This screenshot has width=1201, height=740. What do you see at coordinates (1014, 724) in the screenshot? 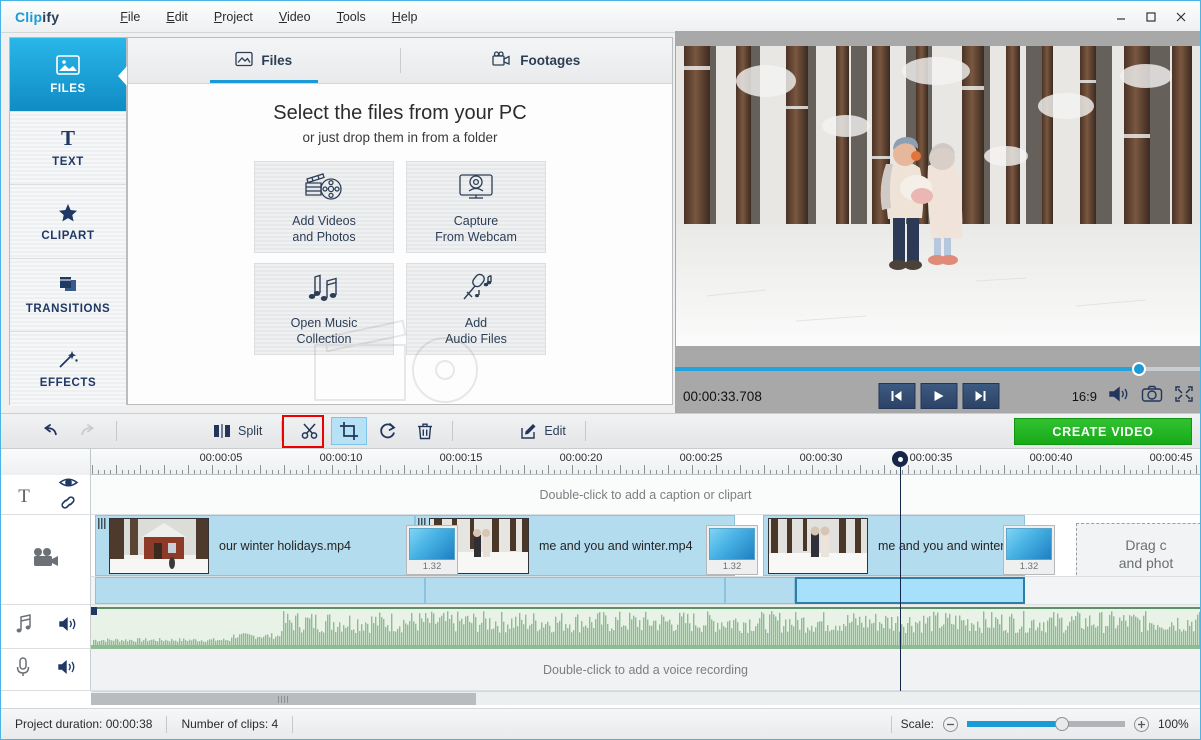
I see `scale-slider-fill` at bounding box center [1014, 724].